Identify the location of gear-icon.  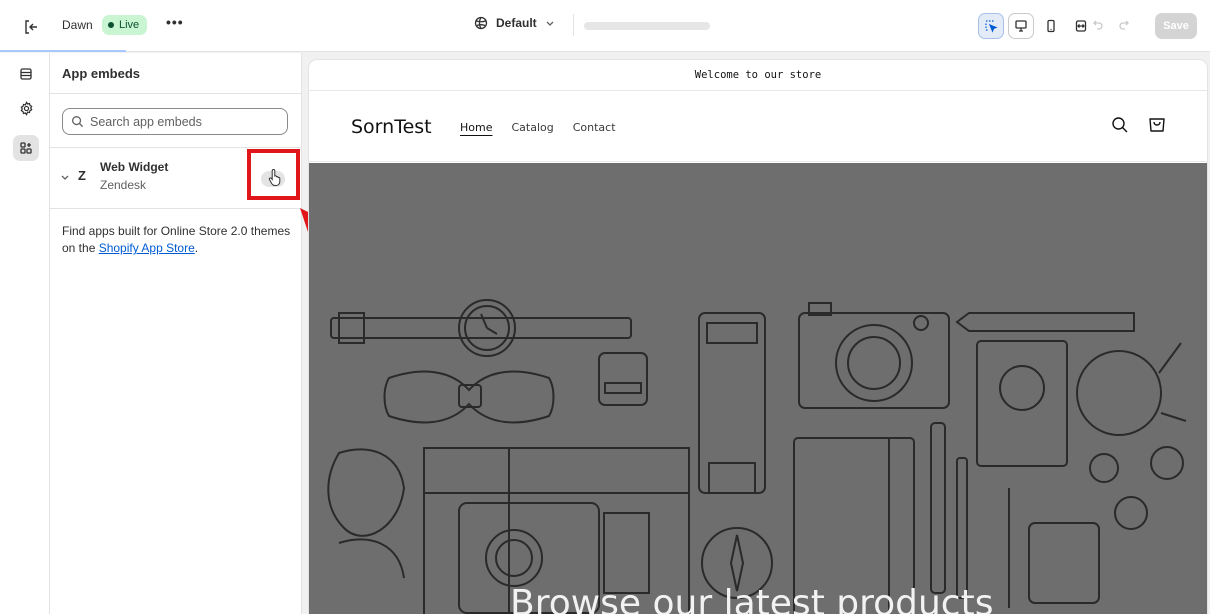
(26, 108).